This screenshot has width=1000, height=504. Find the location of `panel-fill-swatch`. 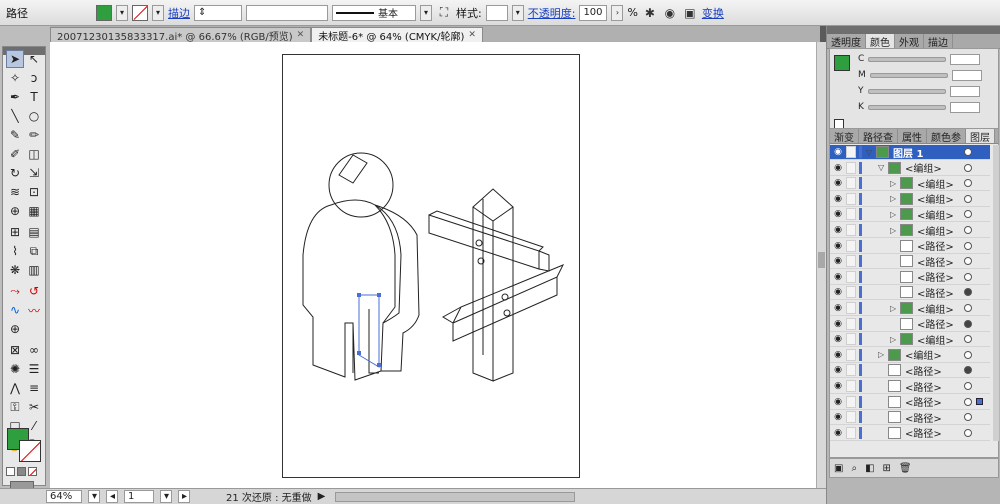

panel-fill-swatch is located at coordinates (842, 63).